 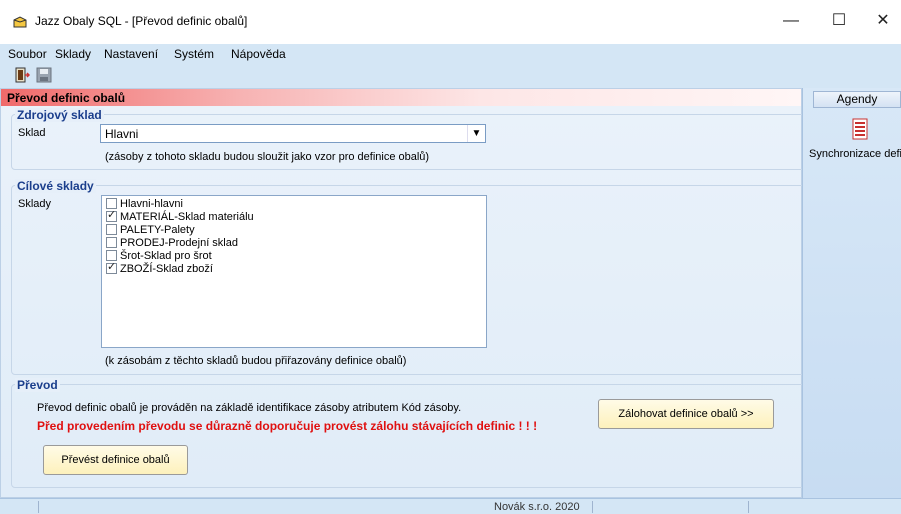 What do you see at coordinates (180, 216) in the screenshot?
I see `list-item: MATERIÁL-Sklad materiálu` at bounding box center [180, 216].